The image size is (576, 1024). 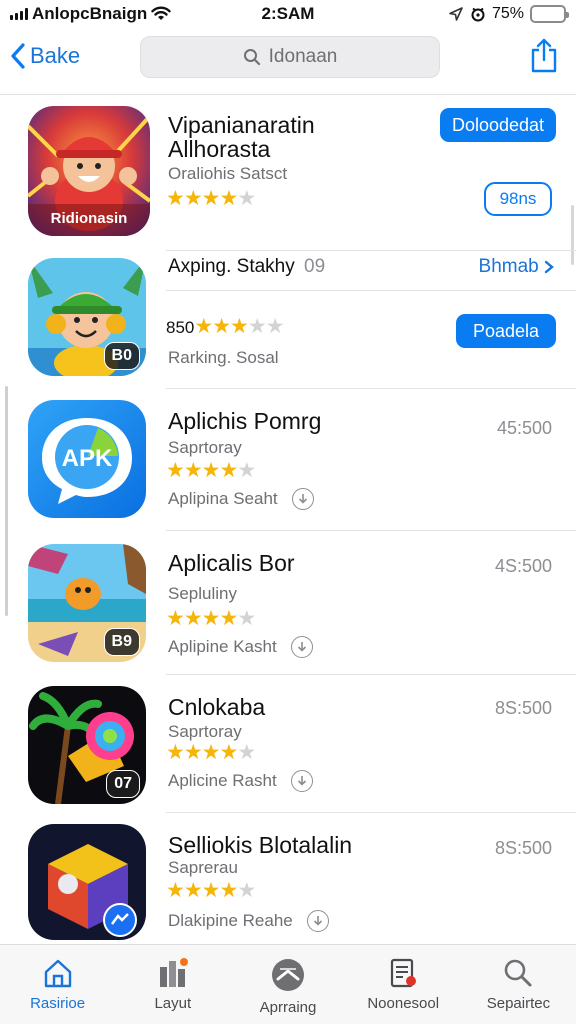 I want to click on tab-news: Noonesool, so click(x=403, y=984).